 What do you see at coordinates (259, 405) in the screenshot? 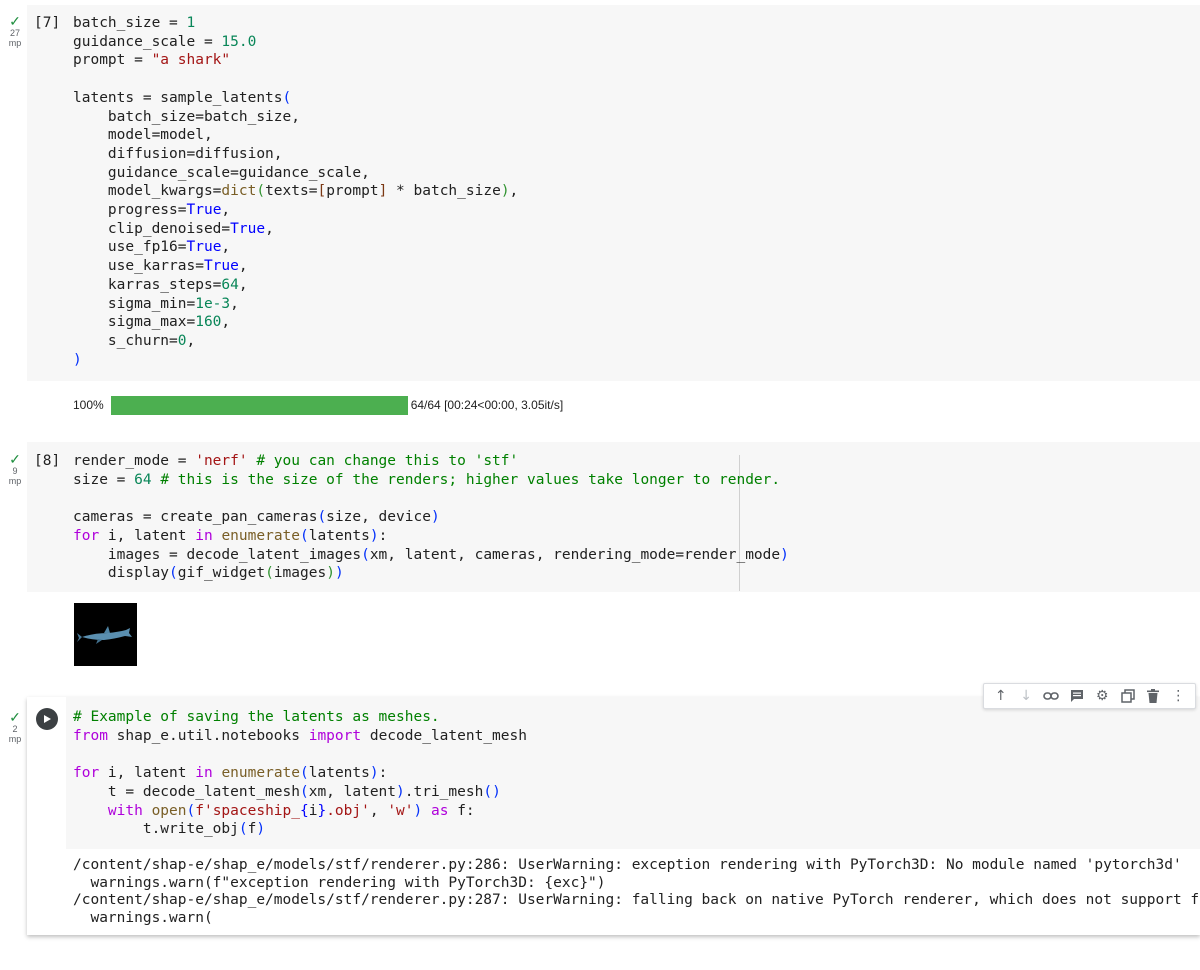
I see `progress-bar` at bounding box center [259, 405].